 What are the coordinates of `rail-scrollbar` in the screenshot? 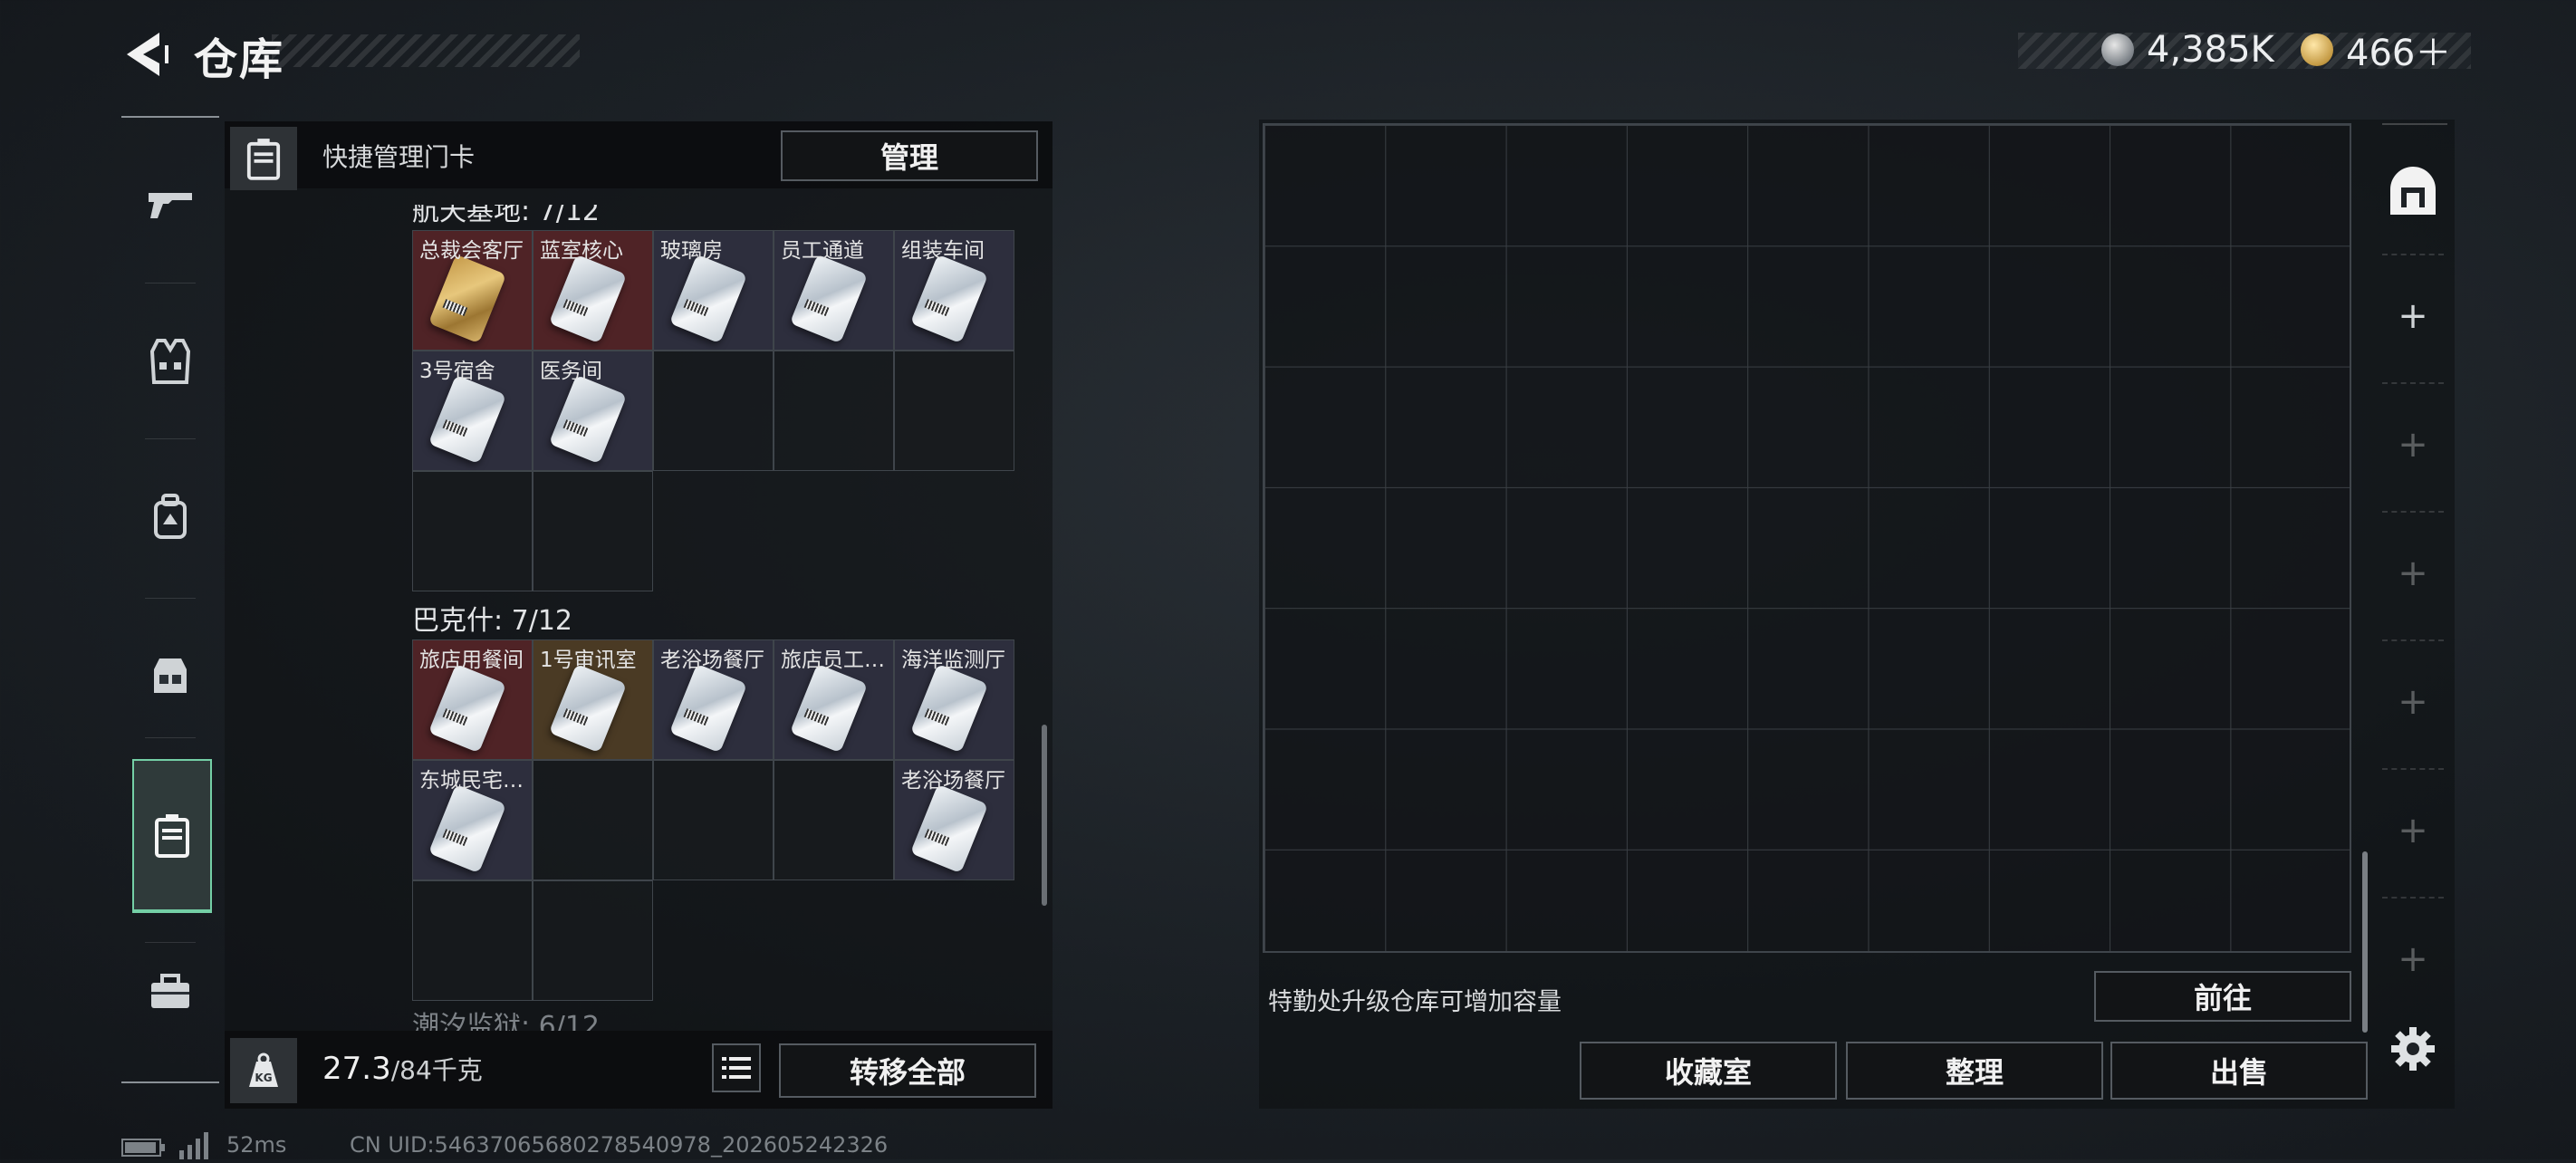 It's located at (2365, 942).